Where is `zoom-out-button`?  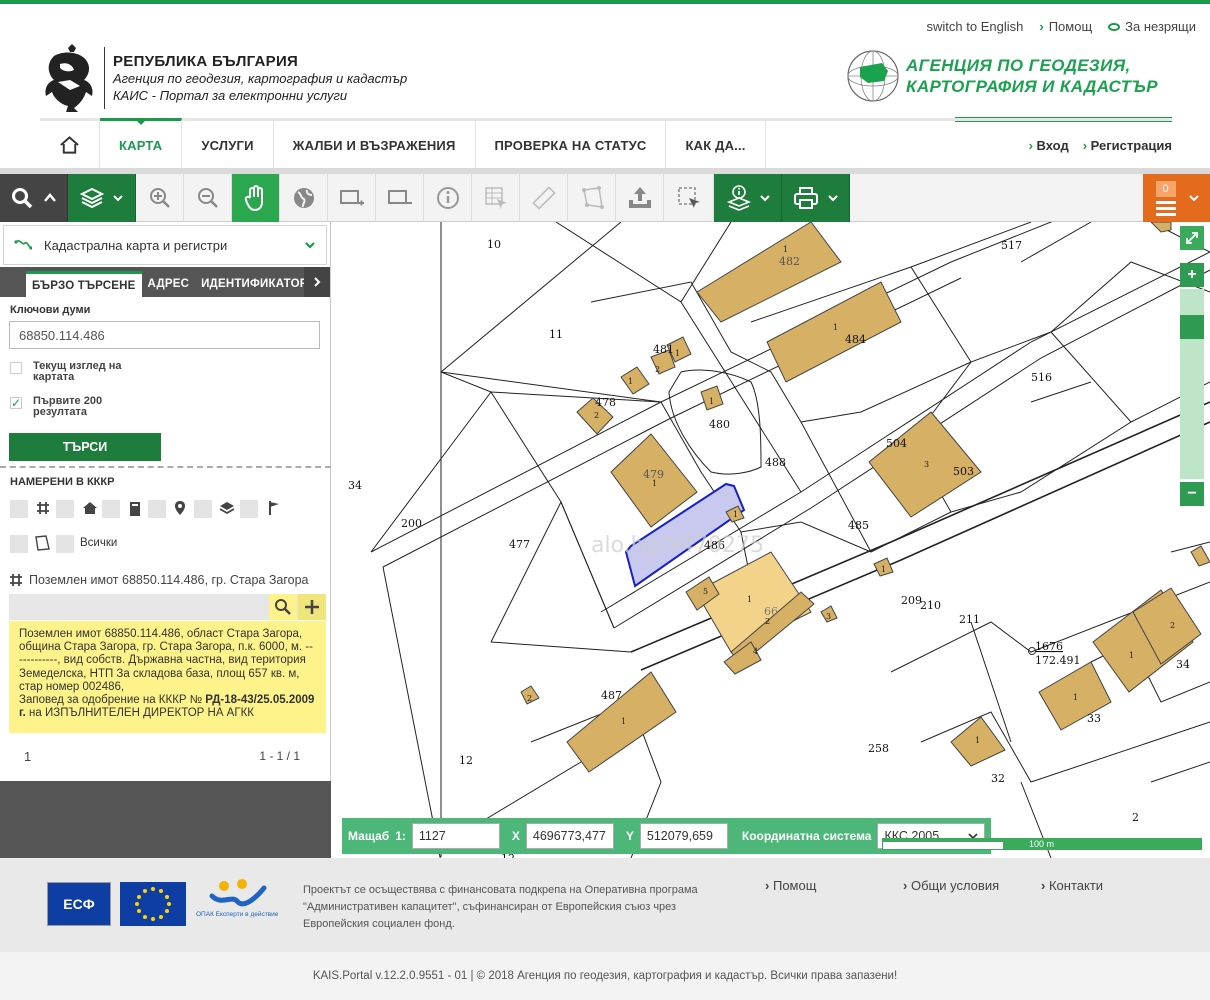 zoom-out-button is located at coordinates (208, 198).